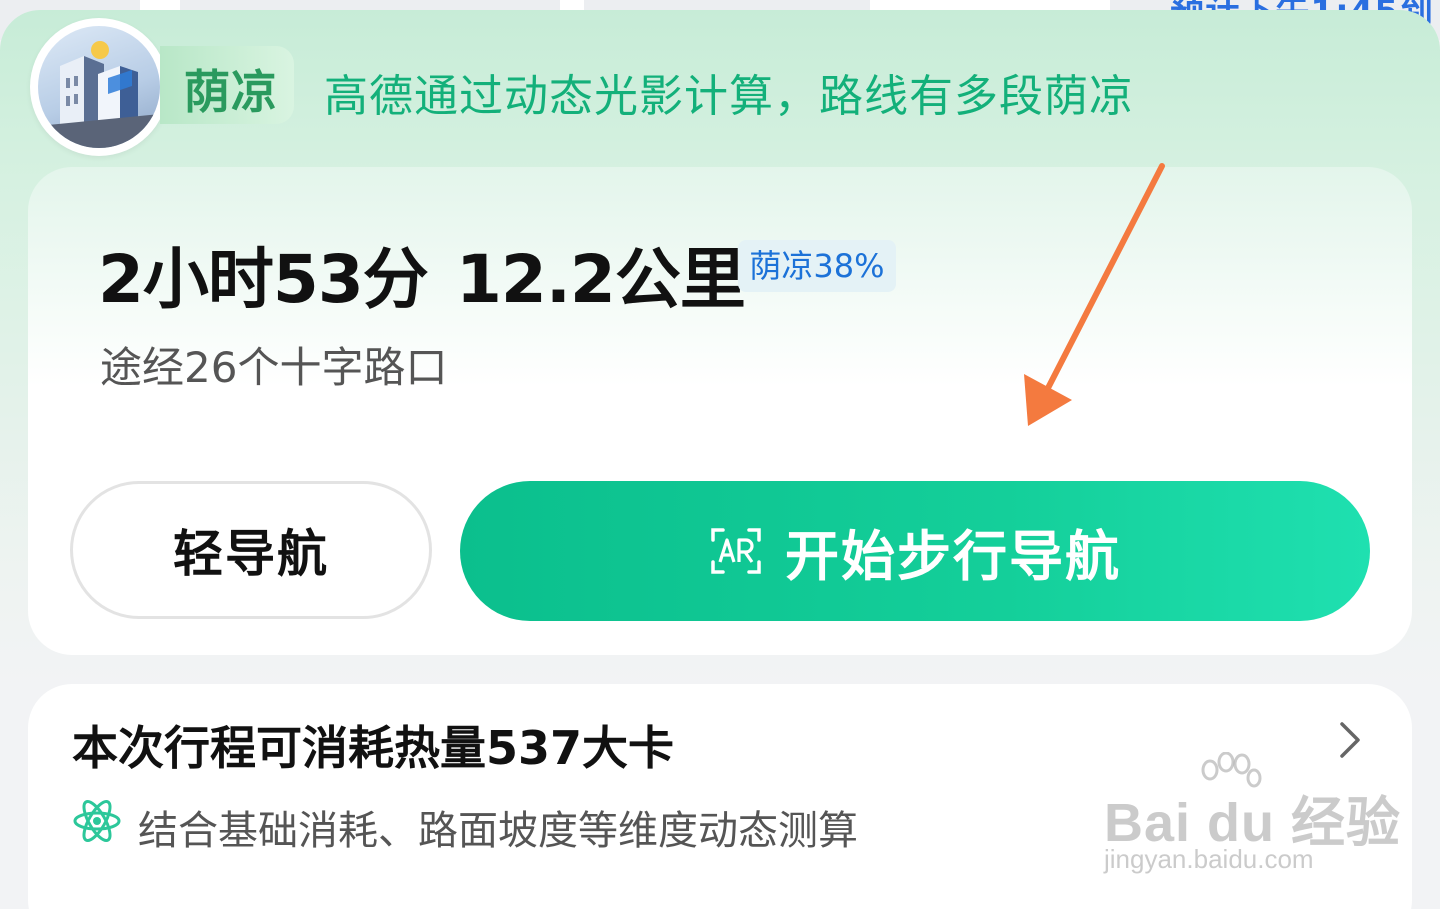  What do you see at coordinates (231, 92) in the screenshot?
I see `shade-tag-label: 荫凉` at bounding box center [231, 92].